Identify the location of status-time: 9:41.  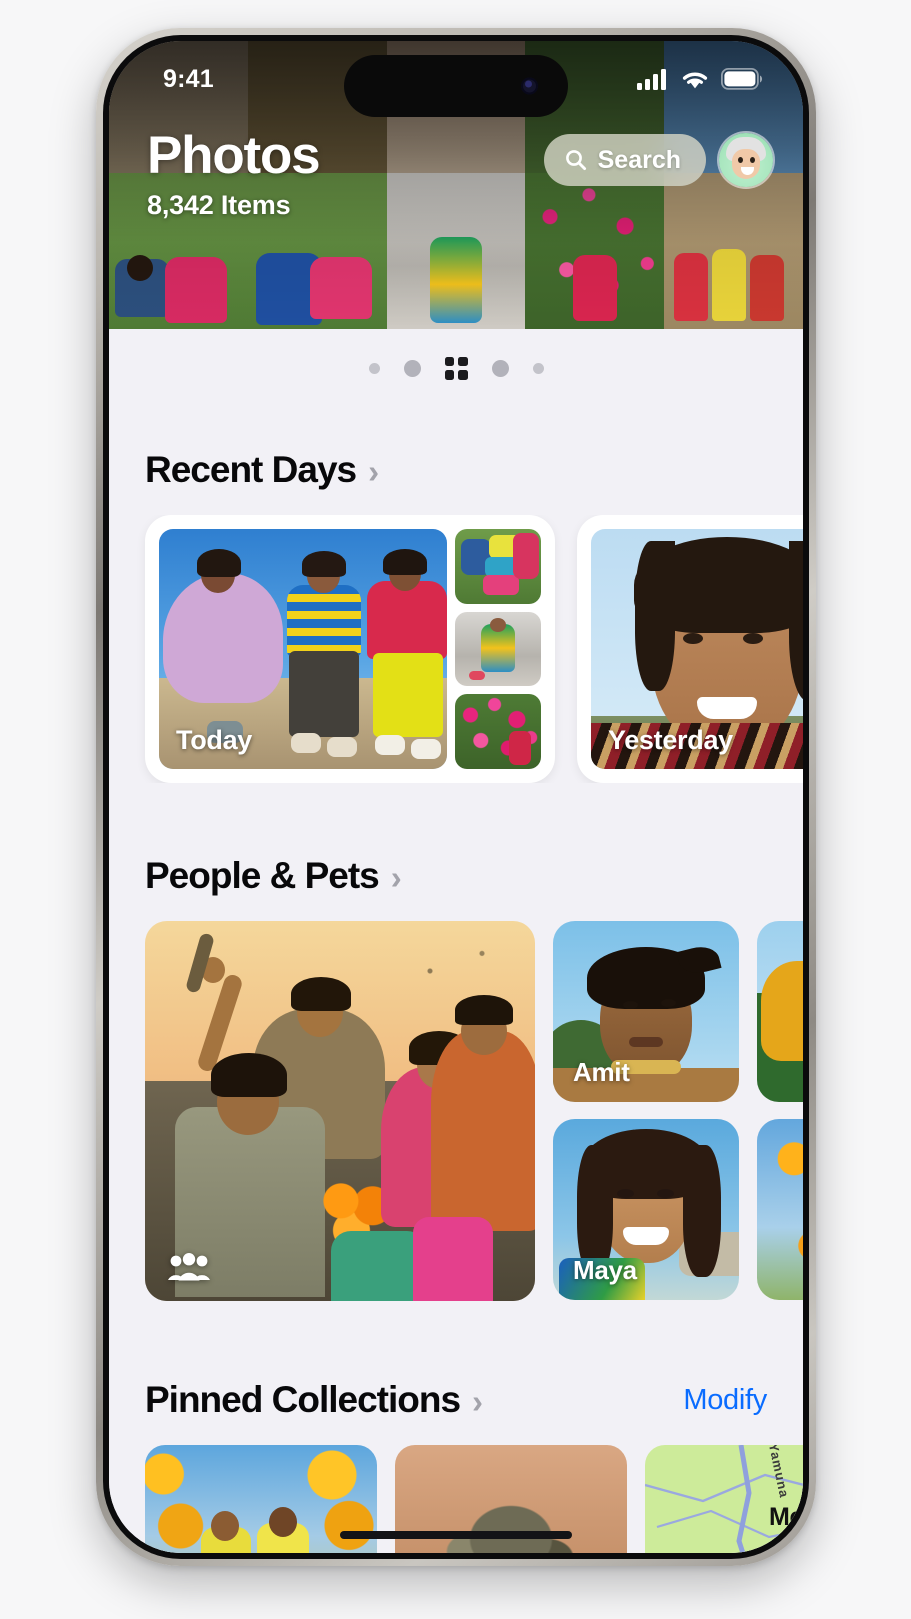
(188, 78).